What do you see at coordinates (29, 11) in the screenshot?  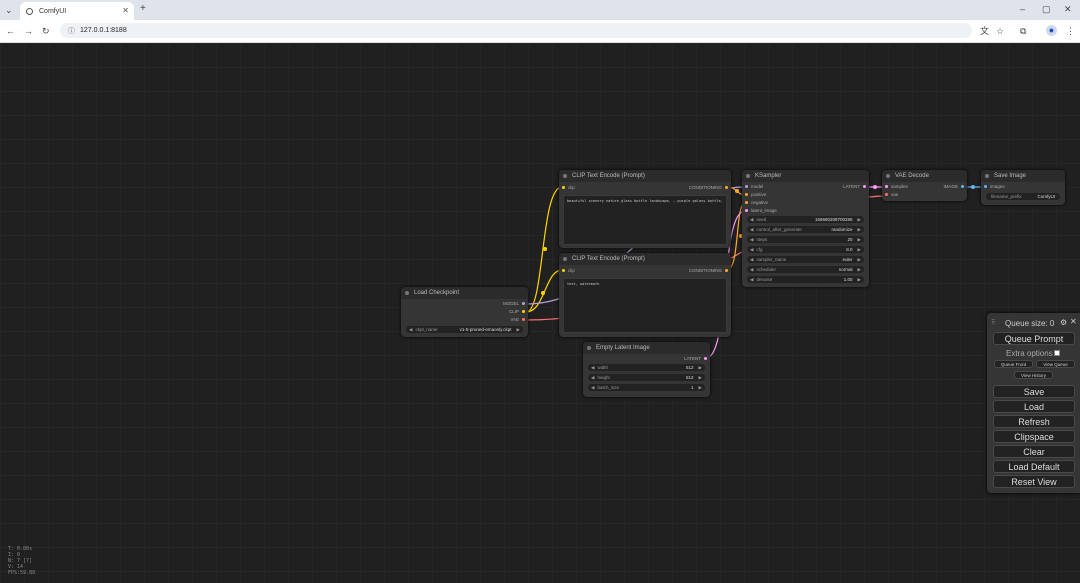 I see `favicon-icon` at bounding box center [29, 11].